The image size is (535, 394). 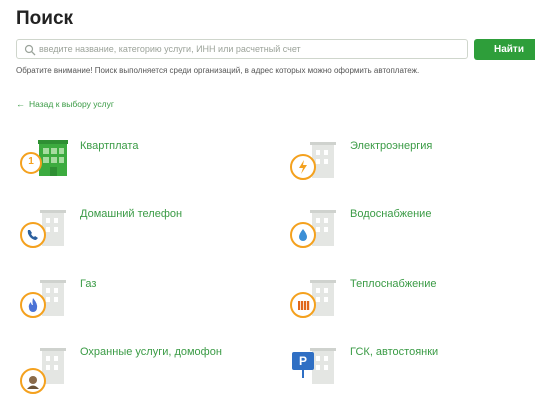 I want to click on parking-sign-icon: P, so click(x=303, y=361).